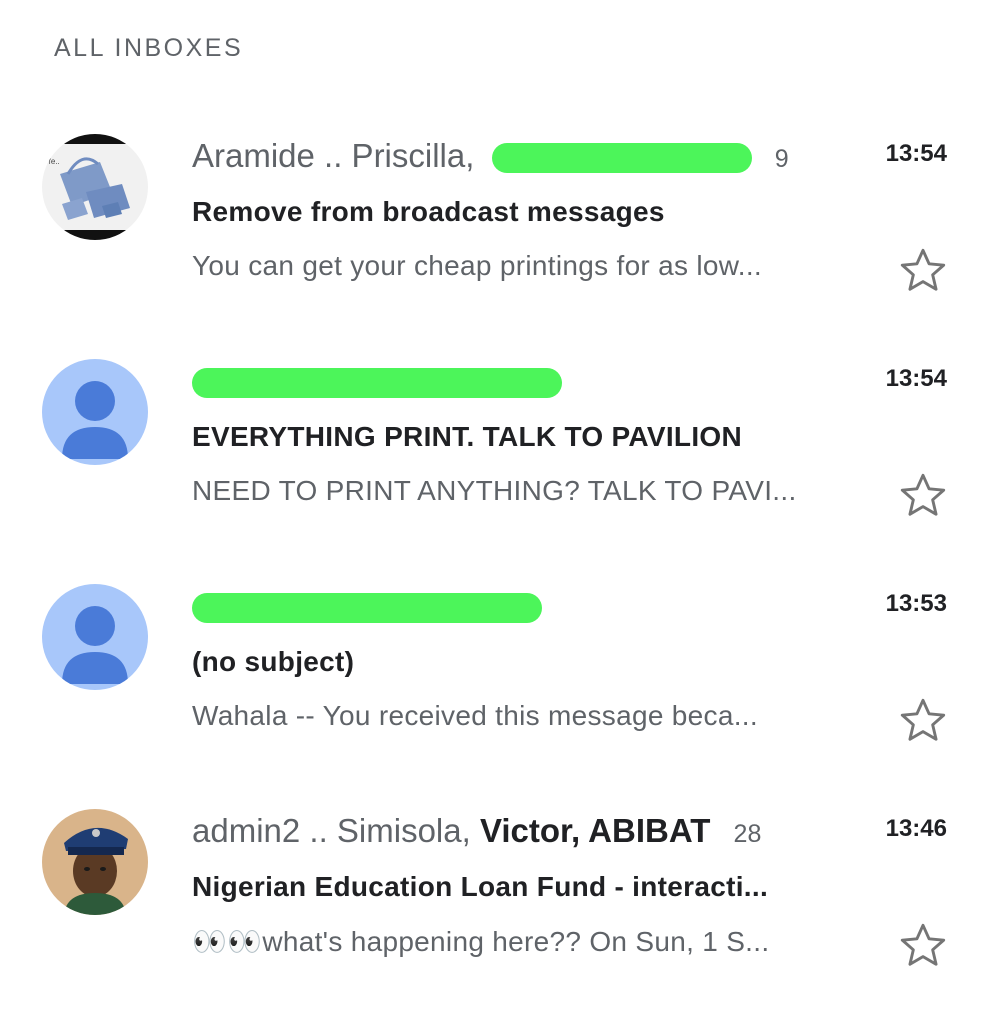 This screenshot has height=1009, width=992. Describe the element at coordinates (916, 828) in the screenshot. I see `email-time: 13:46` at that location.